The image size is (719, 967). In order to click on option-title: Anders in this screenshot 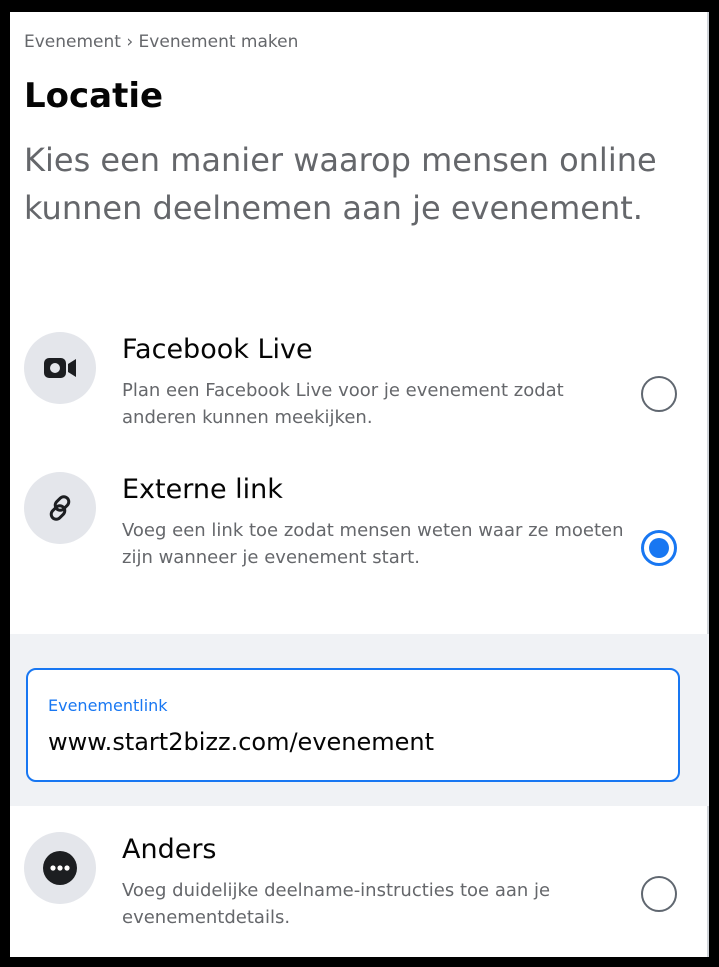, I will do `click(169, 849)`.